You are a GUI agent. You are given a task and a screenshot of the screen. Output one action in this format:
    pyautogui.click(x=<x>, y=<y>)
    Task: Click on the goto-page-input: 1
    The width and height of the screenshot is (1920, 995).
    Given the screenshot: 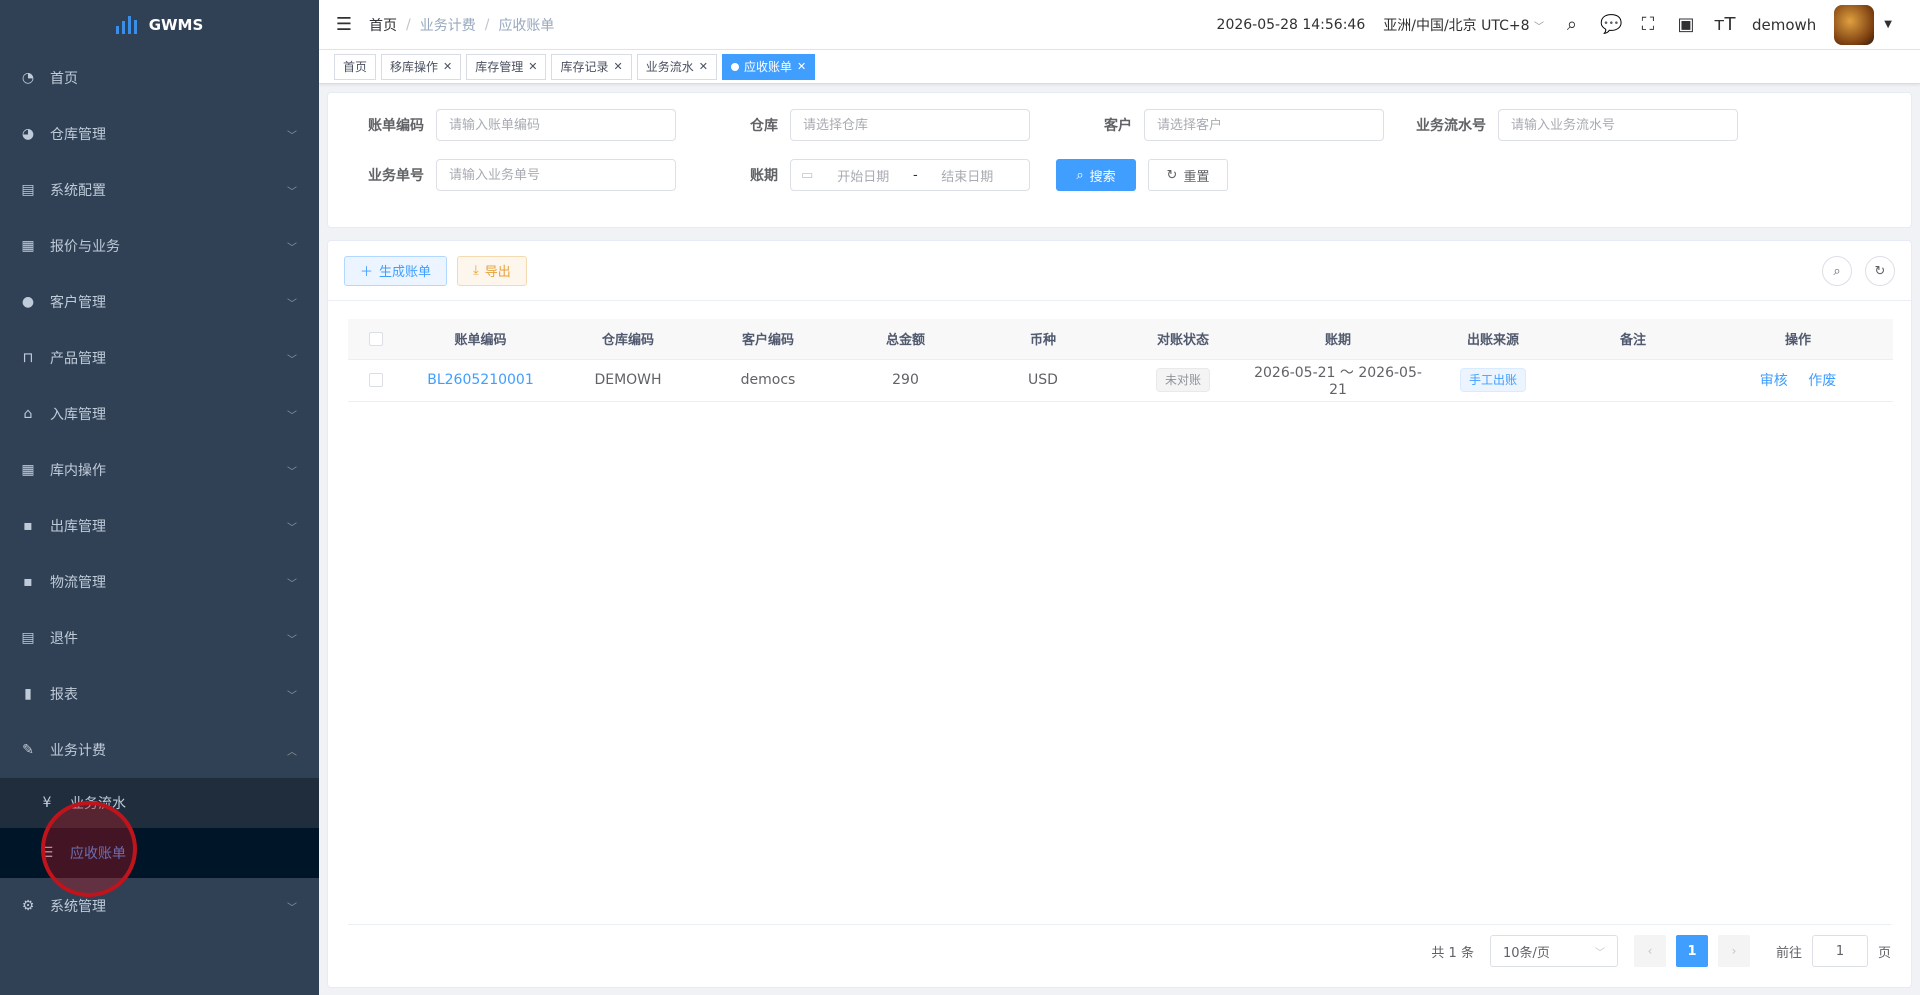 What is the action you would take?
    pyautogui.click(x=1839, y=951)
    